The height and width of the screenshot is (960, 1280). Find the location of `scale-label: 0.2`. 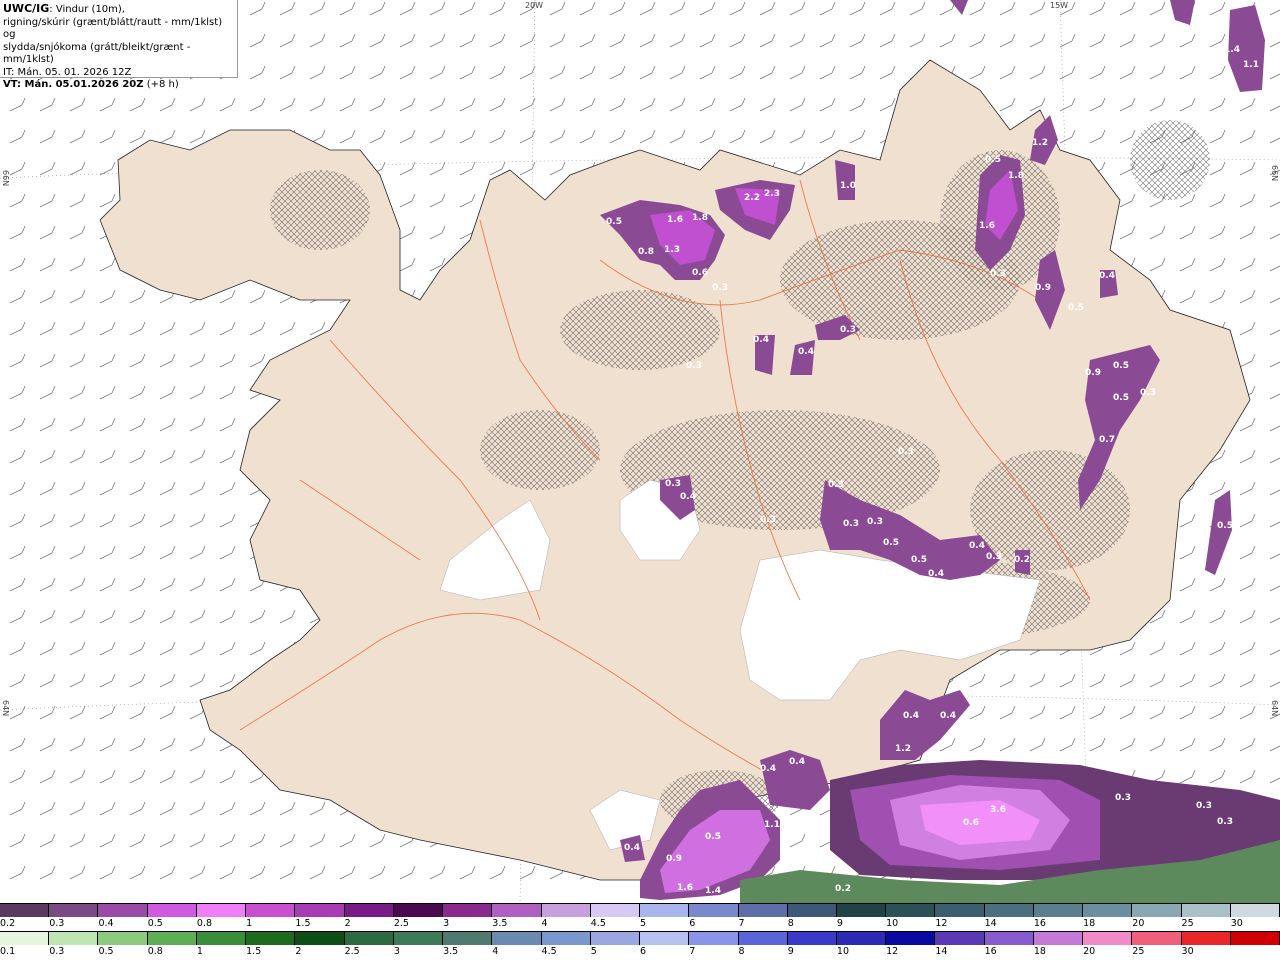

scale-label: 0.2 is located at coordinates (8, 923).